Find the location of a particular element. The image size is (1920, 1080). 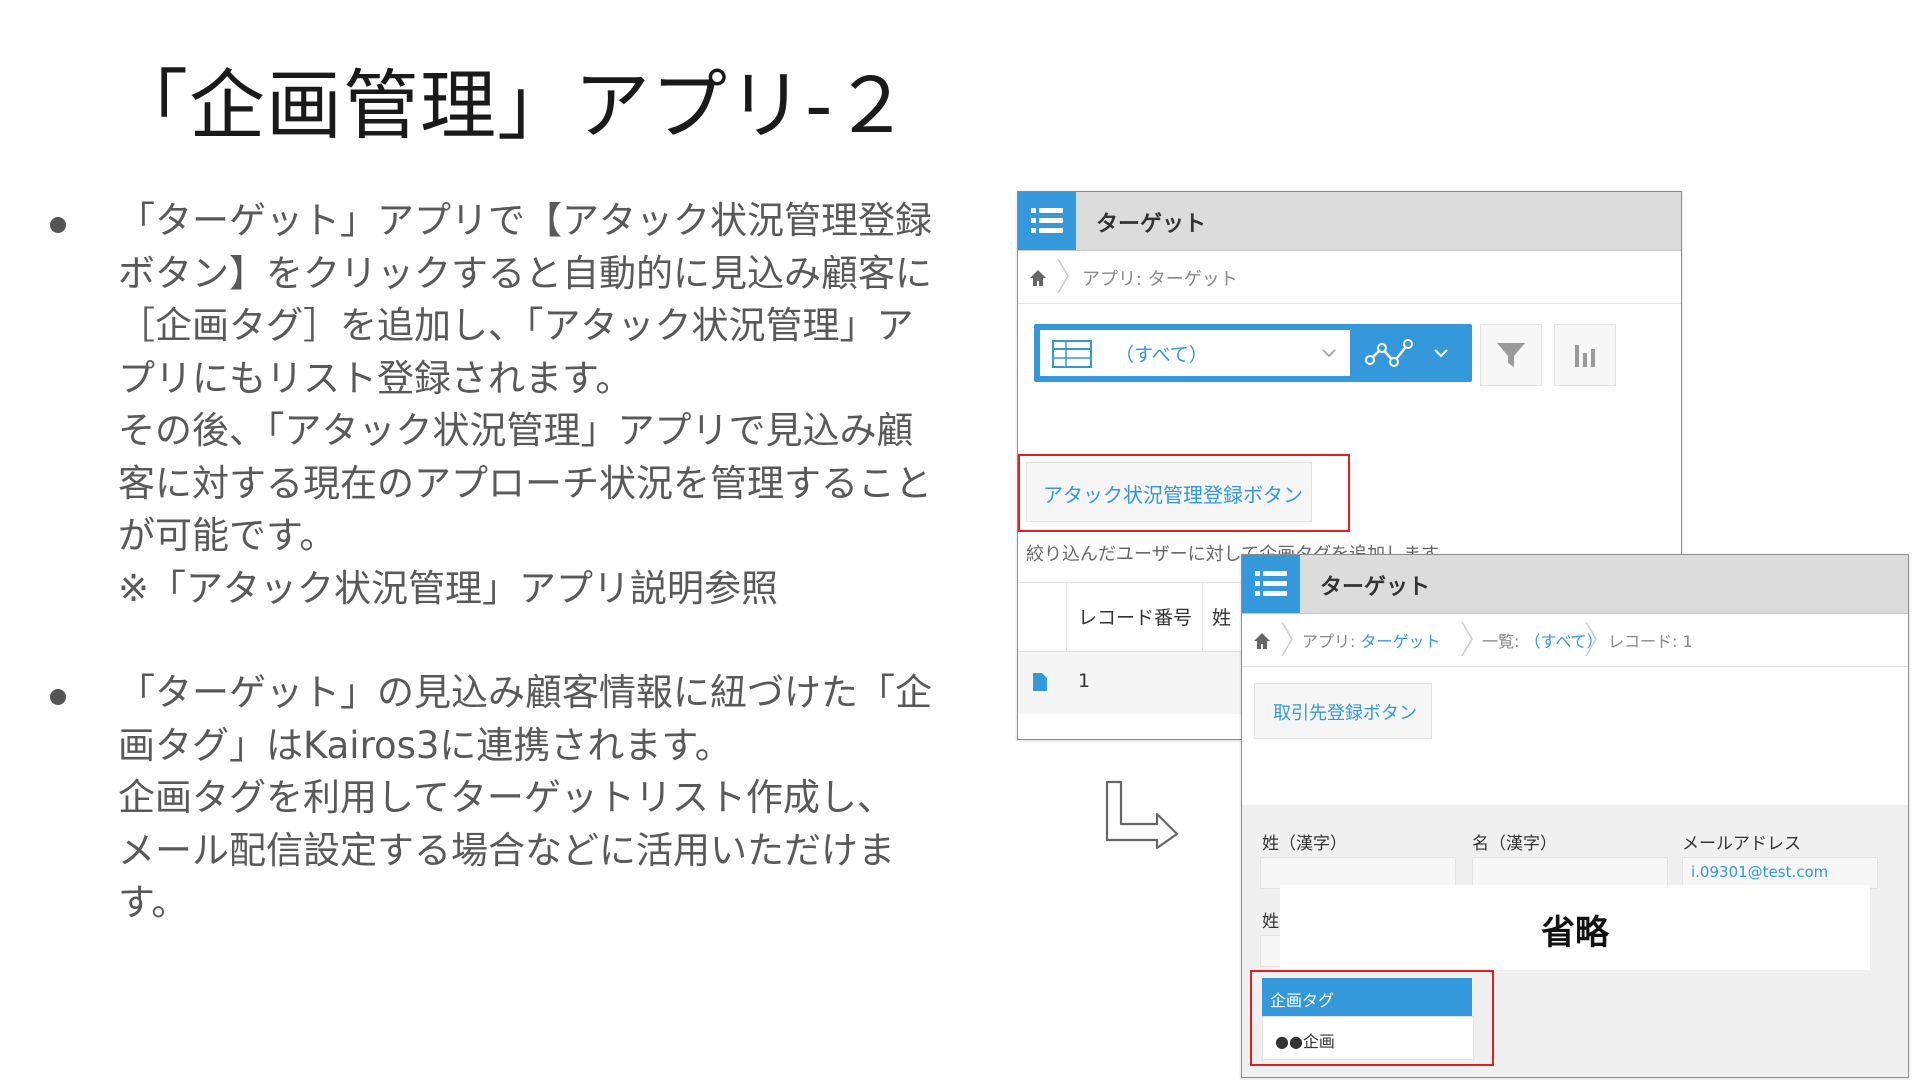

record-detail-icon is located at coordinates (1040, 682).